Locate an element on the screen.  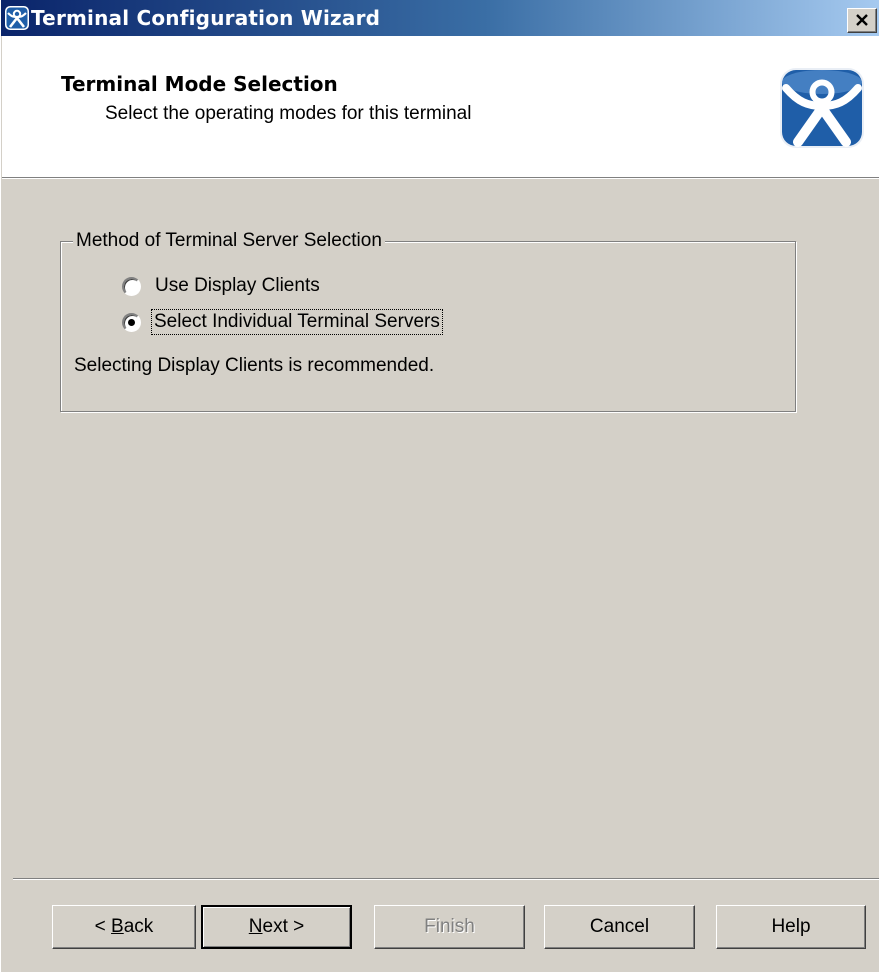
radio-label-individual-servers: Select Individual Terminal Servers is located at coordinates (297, 322).